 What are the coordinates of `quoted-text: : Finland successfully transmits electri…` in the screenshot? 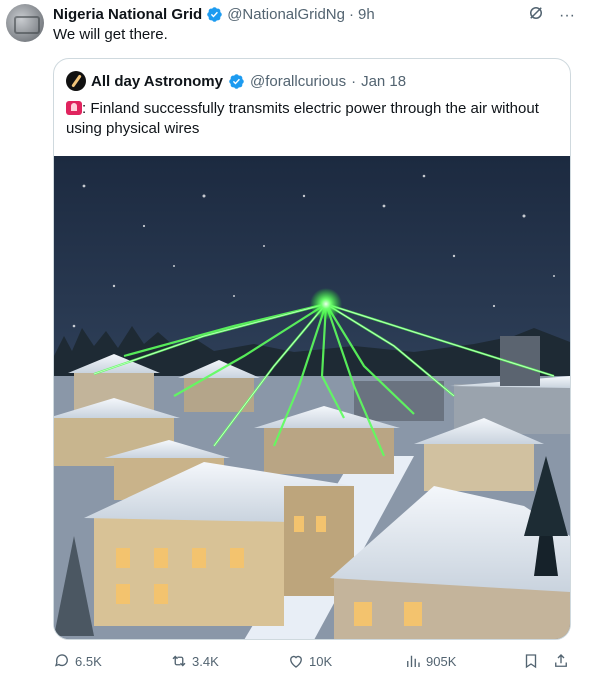 It's located at (311, 119).